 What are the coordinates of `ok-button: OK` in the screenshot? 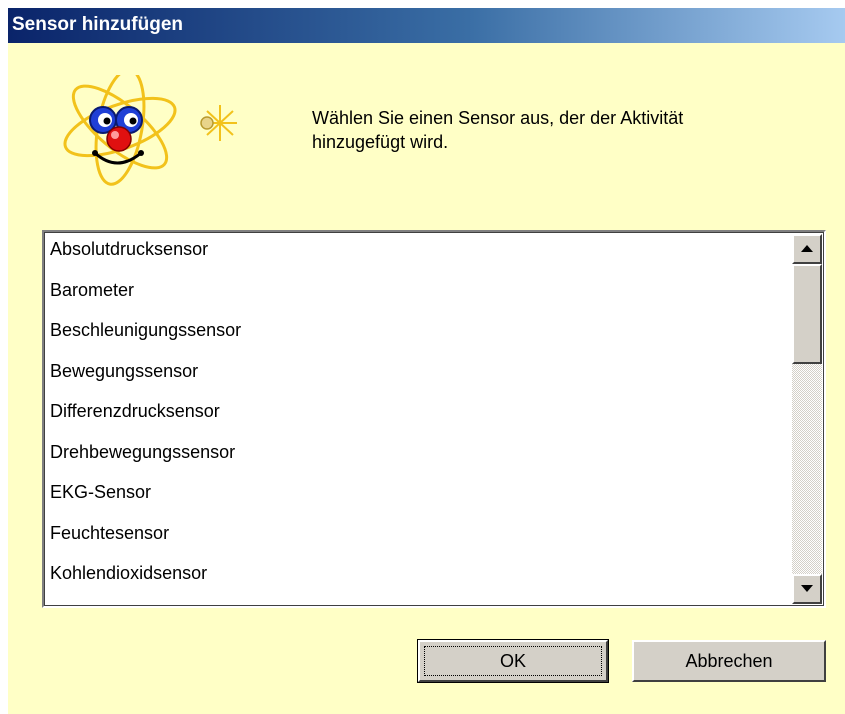 It's located at (513, 661).